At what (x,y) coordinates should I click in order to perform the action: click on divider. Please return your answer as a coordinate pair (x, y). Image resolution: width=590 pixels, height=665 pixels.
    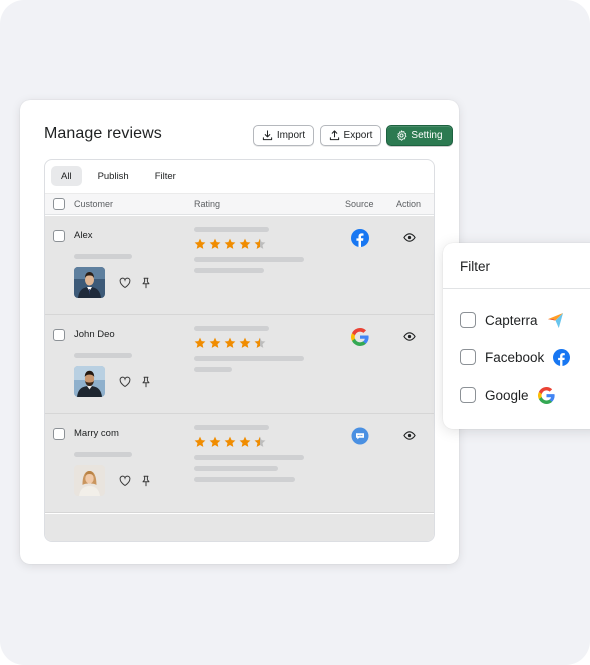
    Looking at the image, I should click on (516, 288).